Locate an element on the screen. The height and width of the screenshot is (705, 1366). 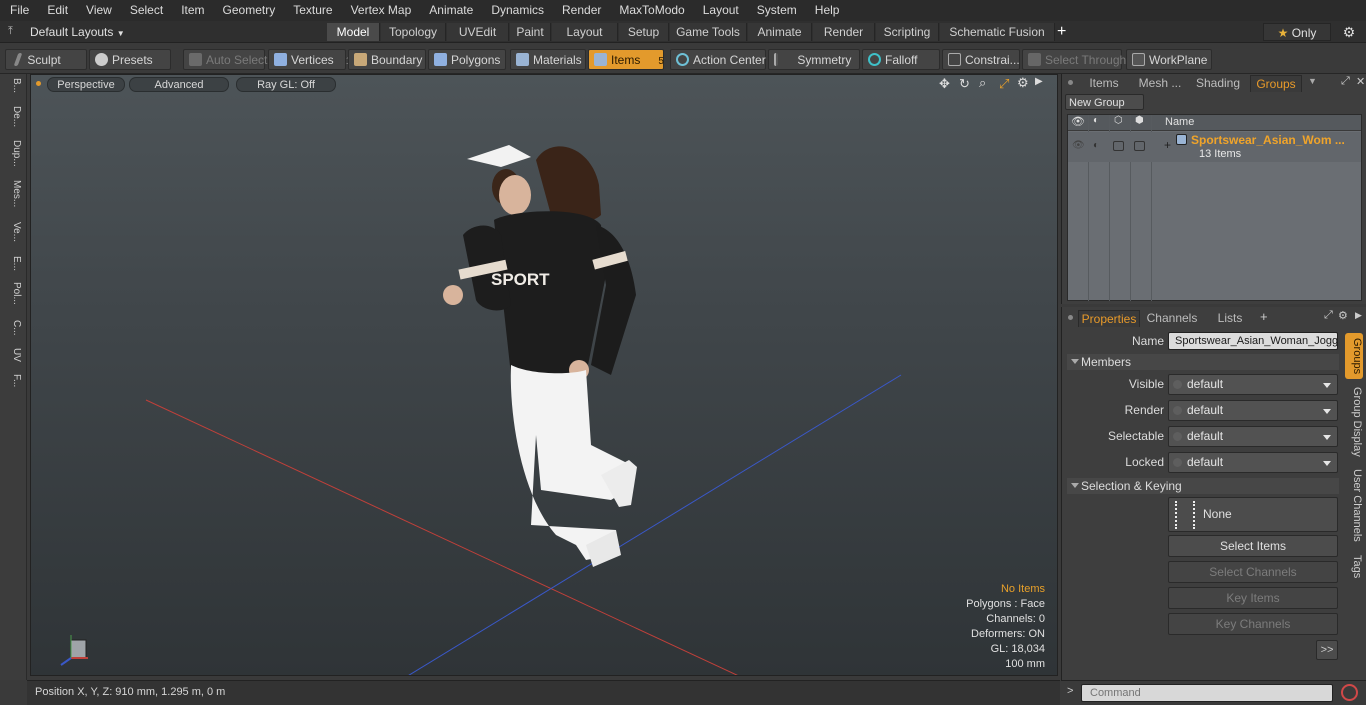
name-field: Sportswear_Asian_Woman_Jogg is located at coordinates (1253, 341).